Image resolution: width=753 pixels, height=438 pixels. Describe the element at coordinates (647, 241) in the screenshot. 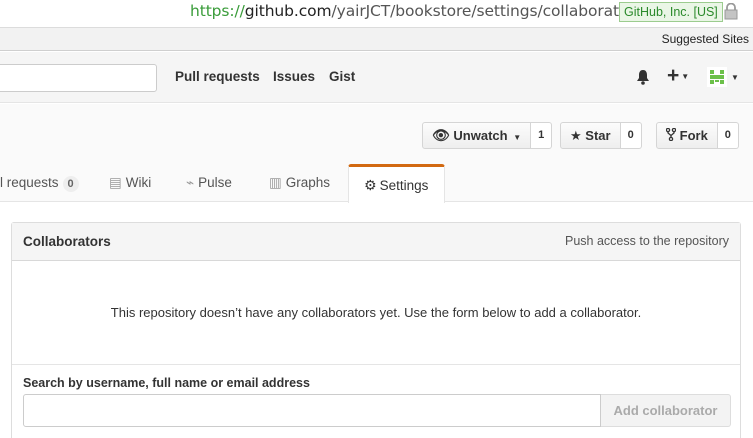

I see `push-access-note: Push access to the repository` at that location.